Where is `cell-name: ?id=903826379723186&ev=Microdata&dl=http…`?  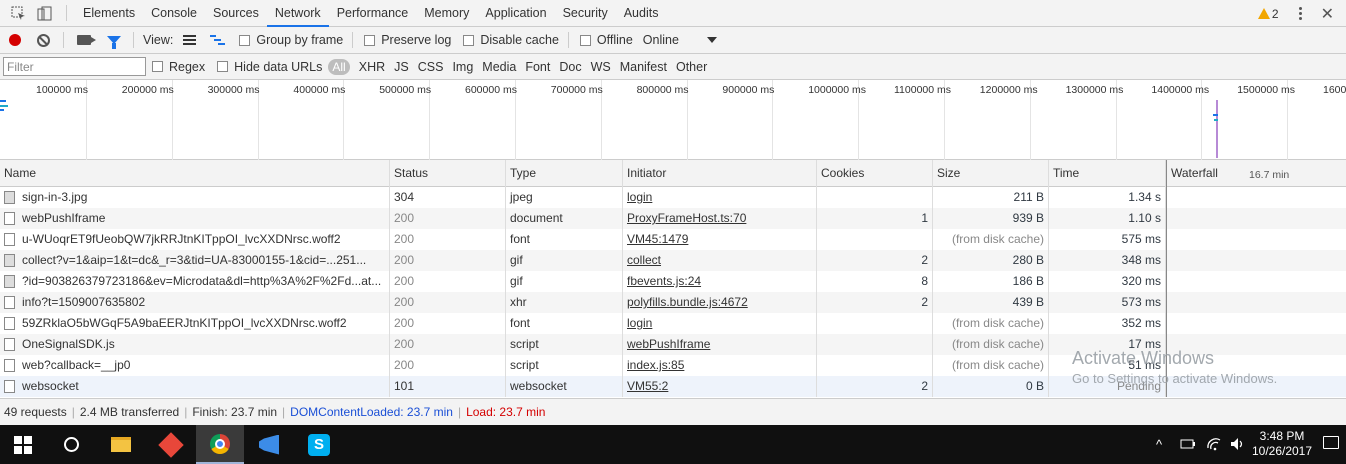 cell-name: ?id=903826379723186&ev=Microdata&dl=http… is located at coordinates (195, 281).